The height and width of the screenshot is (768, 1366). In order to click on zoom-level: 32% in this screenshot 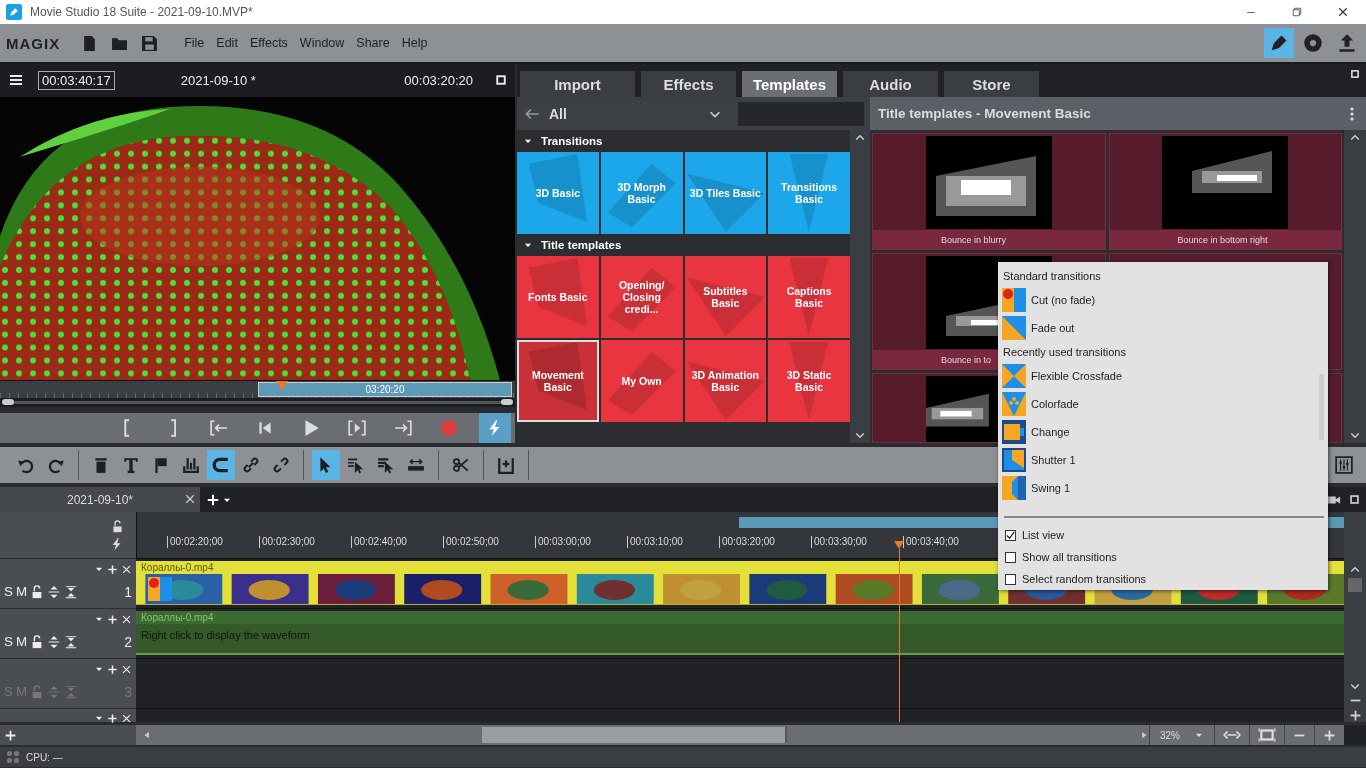, I will do `click(1170, 735)`.